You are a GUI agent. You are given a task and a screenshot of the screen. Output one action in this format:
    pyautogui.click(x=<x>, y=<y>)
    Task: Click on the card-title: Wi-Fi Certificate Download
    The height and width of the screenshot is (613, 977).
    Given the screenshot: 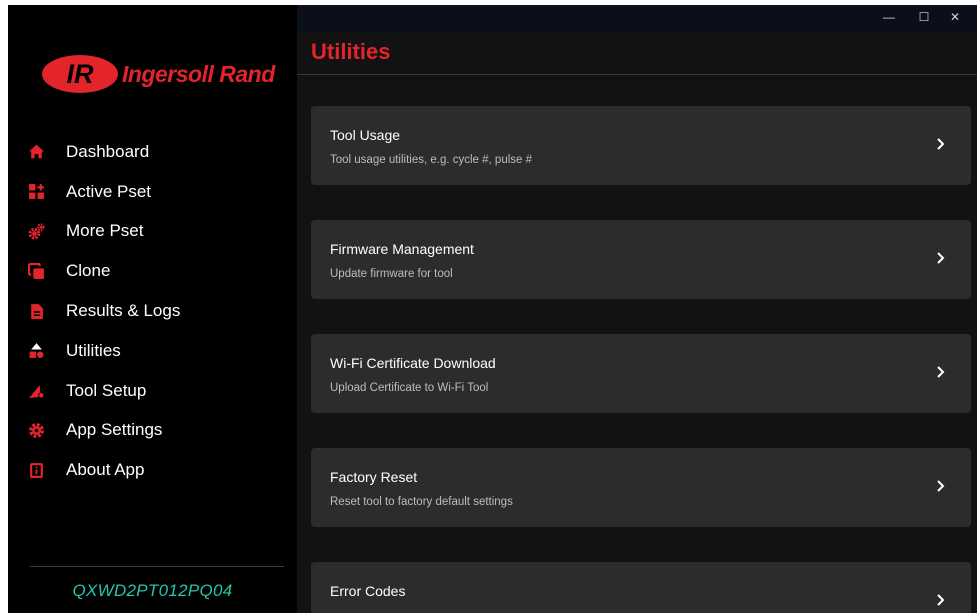 What is the action you would take?
    pyautogui.click(x=413, y=363)
    